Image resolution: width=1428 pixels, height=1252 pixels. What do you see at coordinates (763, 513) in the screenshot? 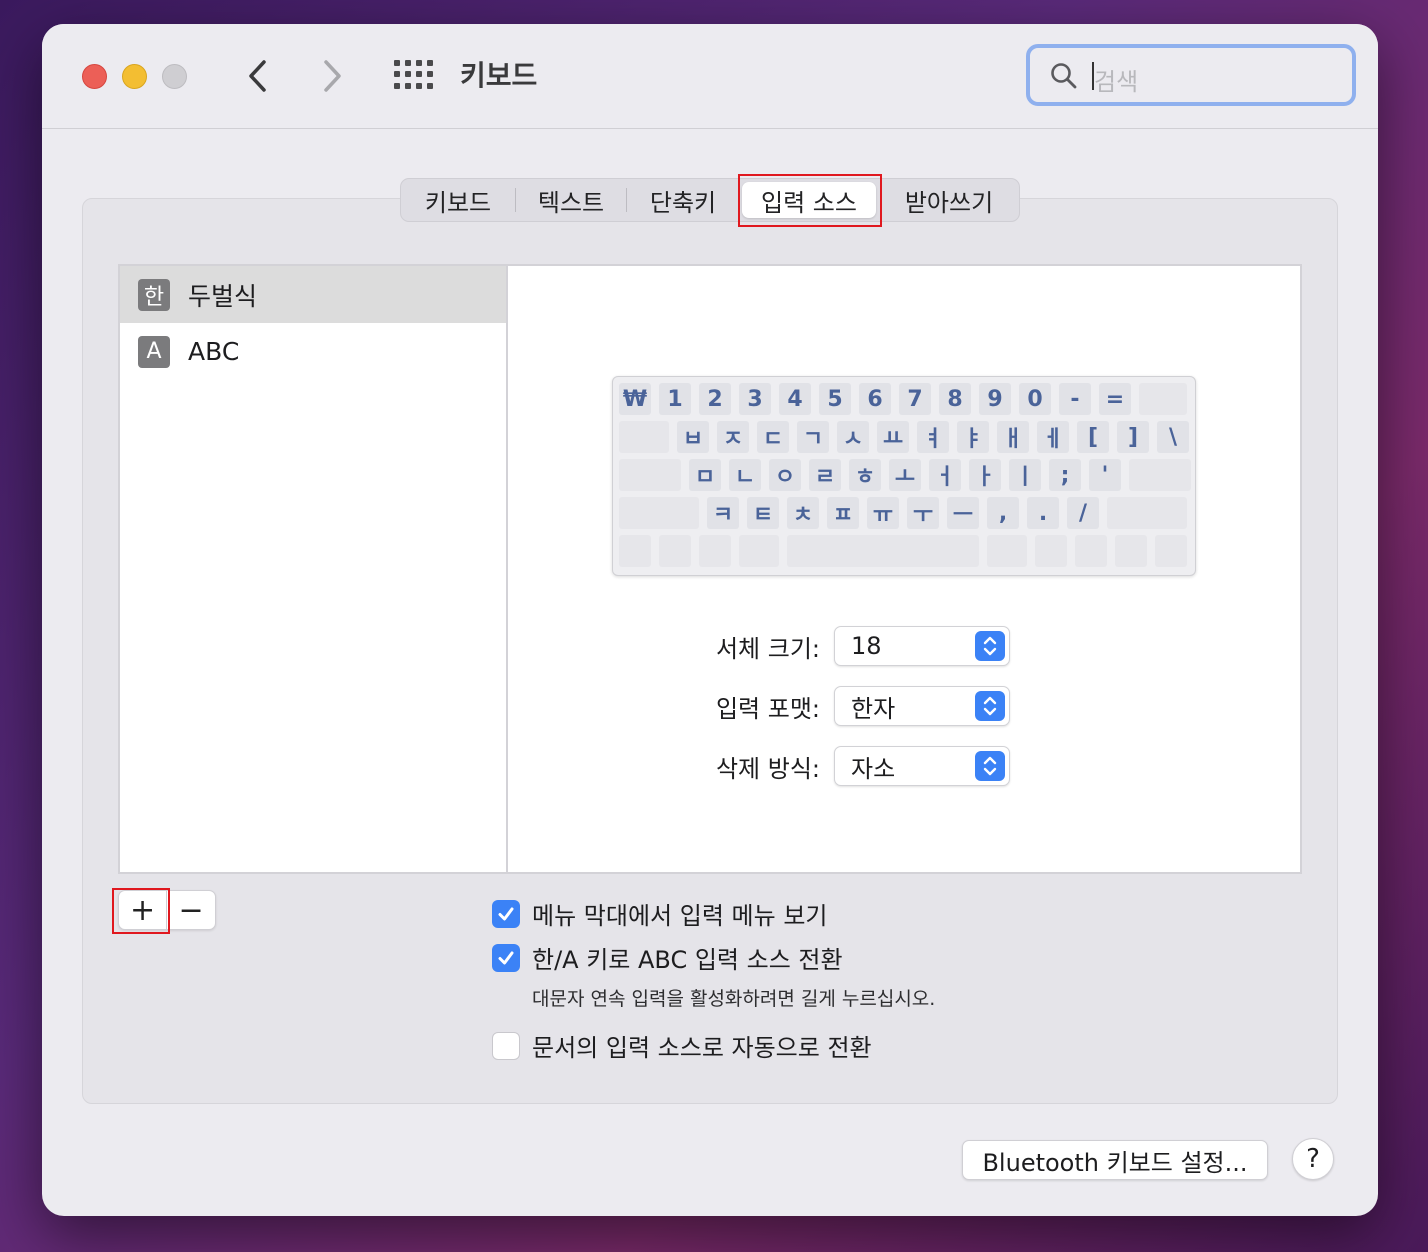
I see `key: ㅌ` at bounding box center [763, 513].